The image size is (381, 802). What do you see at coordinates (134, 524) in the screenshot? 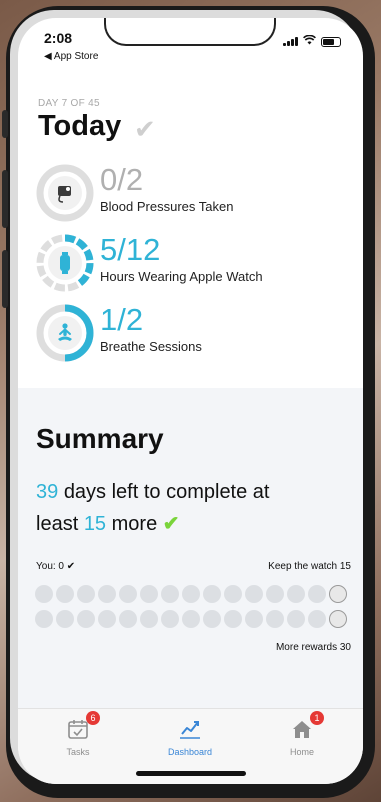
I see `more-text: more` at bounding box center [134, 524].